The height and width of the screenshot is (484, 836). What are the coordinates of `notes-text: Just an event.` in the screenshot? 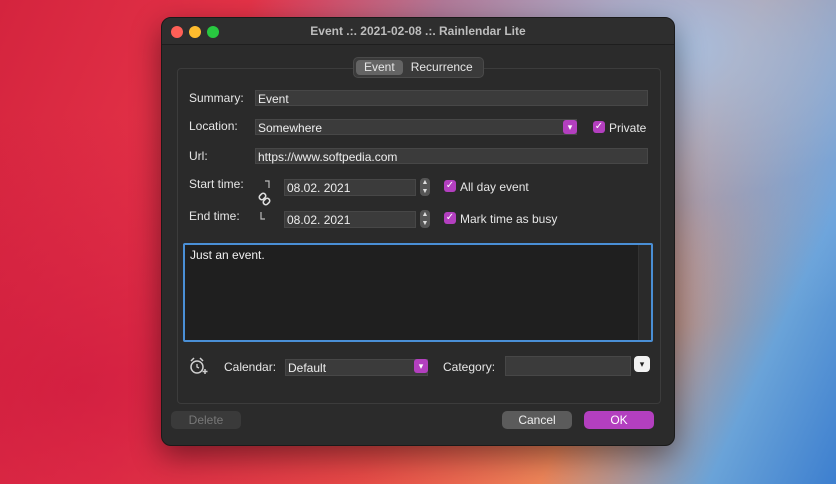 It's located at (227, 255).